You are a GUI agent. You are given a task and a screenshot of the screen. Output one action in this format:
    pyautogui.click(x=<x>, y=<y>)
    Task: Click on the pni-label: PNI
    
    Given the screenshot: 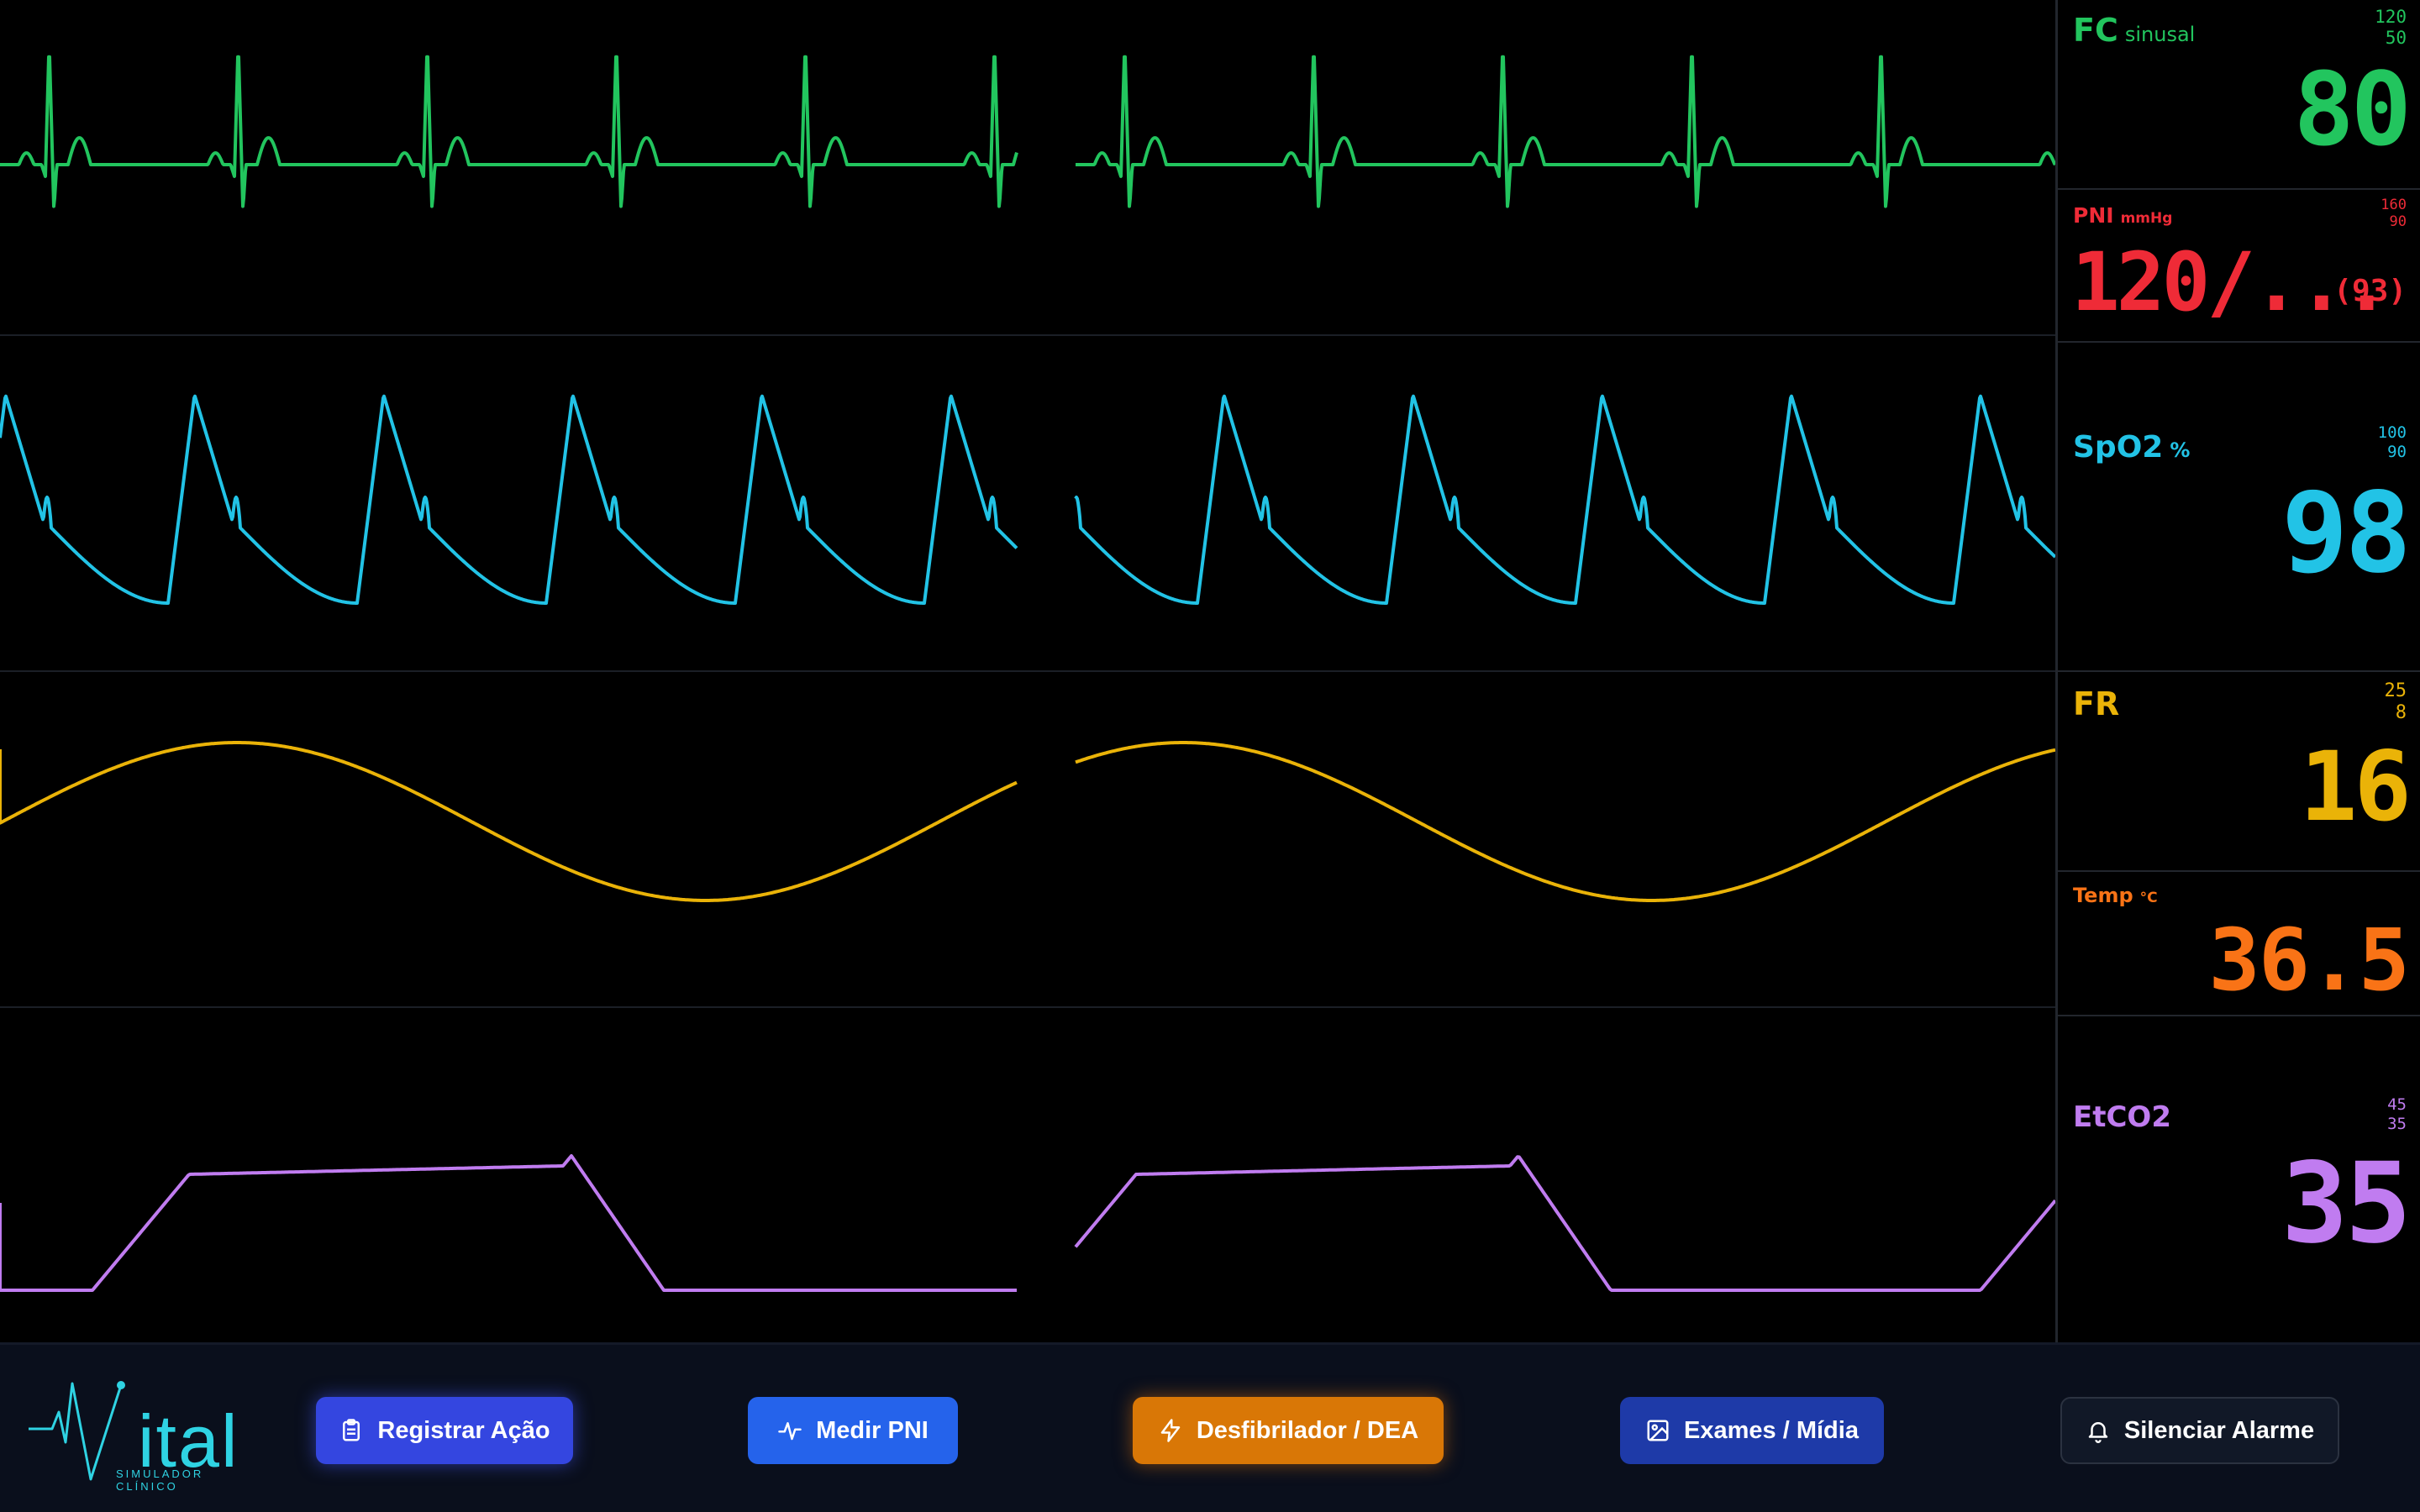 What is the action you would take?
    pyautogui.click(x=2093, y=215)
    